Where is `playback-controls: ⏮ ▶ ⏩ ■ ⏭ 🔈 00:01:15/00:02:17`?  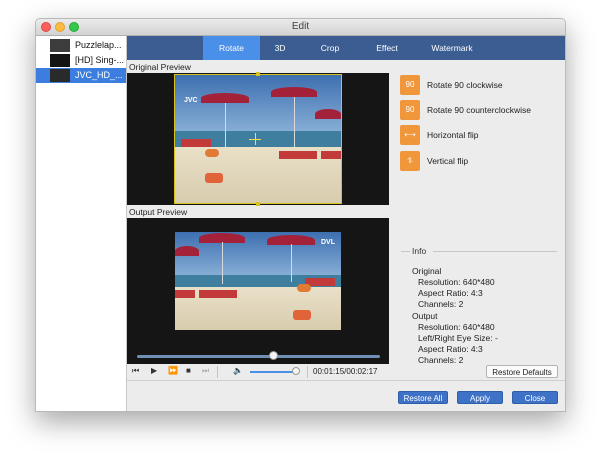 playback-controls: ⏮ ▶ ⏩ ■ ⏭ 🔈 00:01:15/00:02:17 is located at coordinates (258, 372).